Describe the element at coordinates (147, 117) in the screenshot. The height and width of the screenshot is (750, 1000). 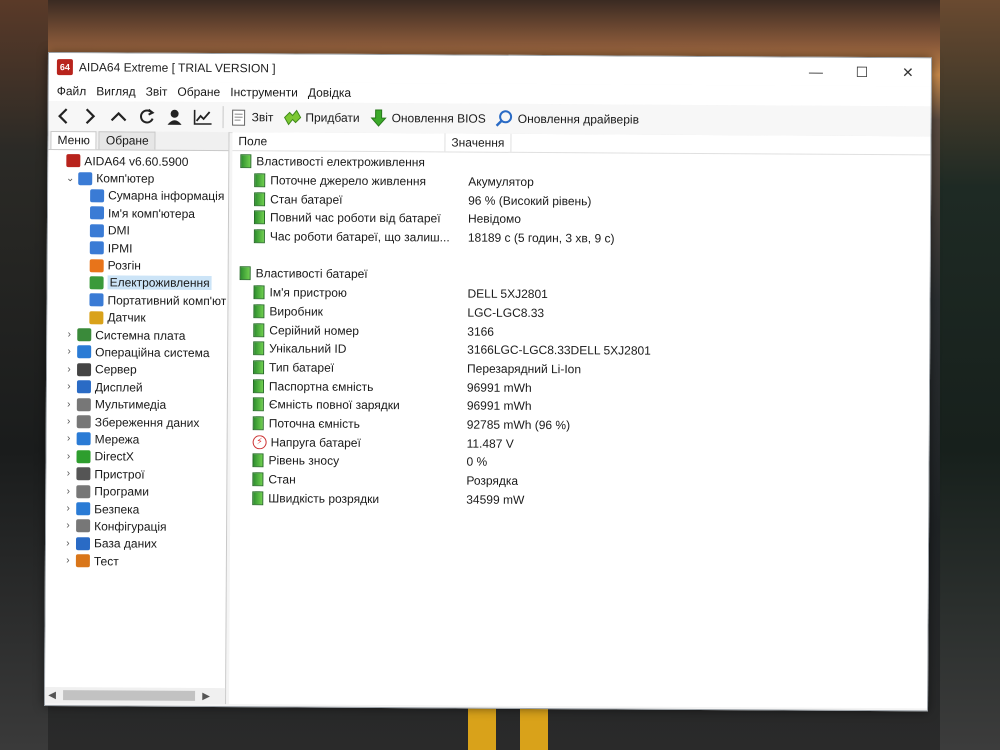
I see `refresh-button` at that location.